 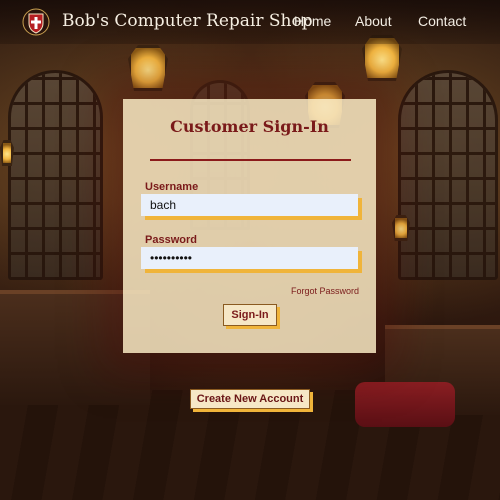 What do you see at coordinates (250, 399) in the screenshot?
I see `create-account-button: Create New Account` at bounding box center [250, 399].